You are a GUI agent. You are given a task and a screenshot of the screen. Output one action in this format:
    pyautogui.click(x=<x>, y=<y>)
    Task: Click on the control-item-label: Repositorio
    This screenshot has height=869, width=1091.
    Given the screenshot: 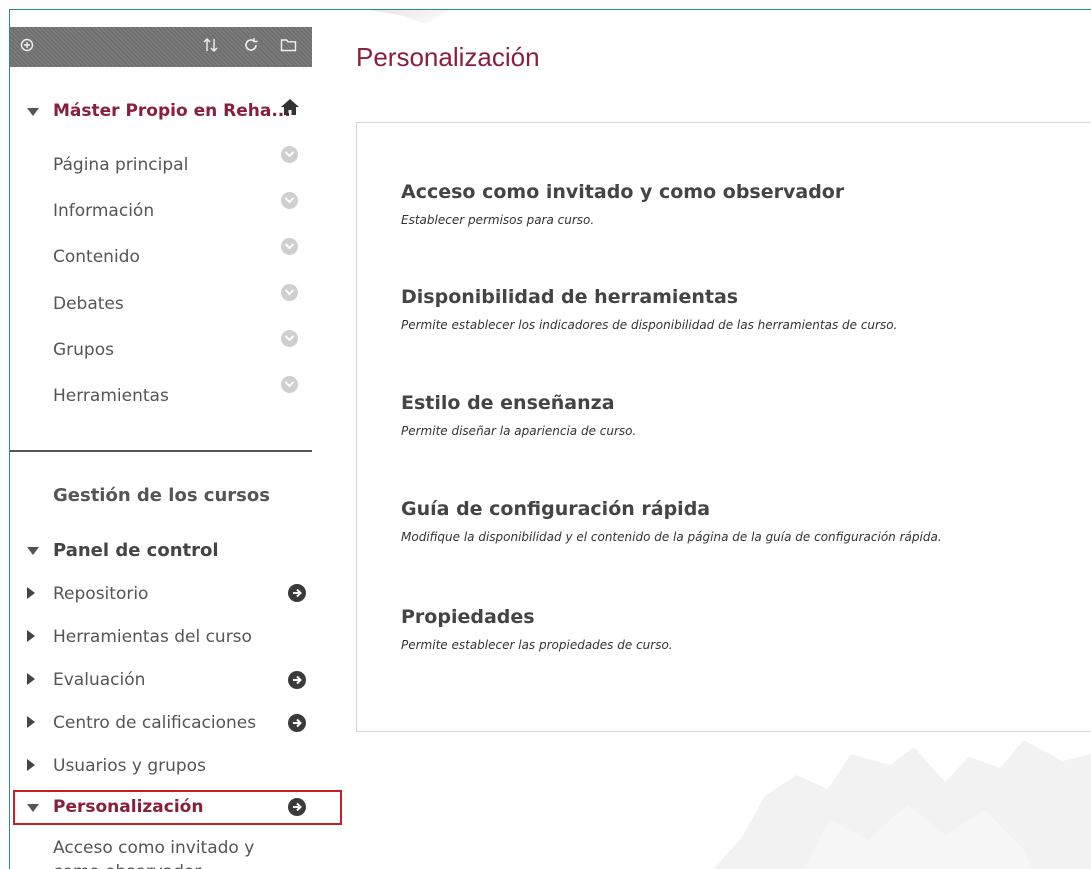 What is the action you would take?
    pyautogui.click(x=100, y=594)
    